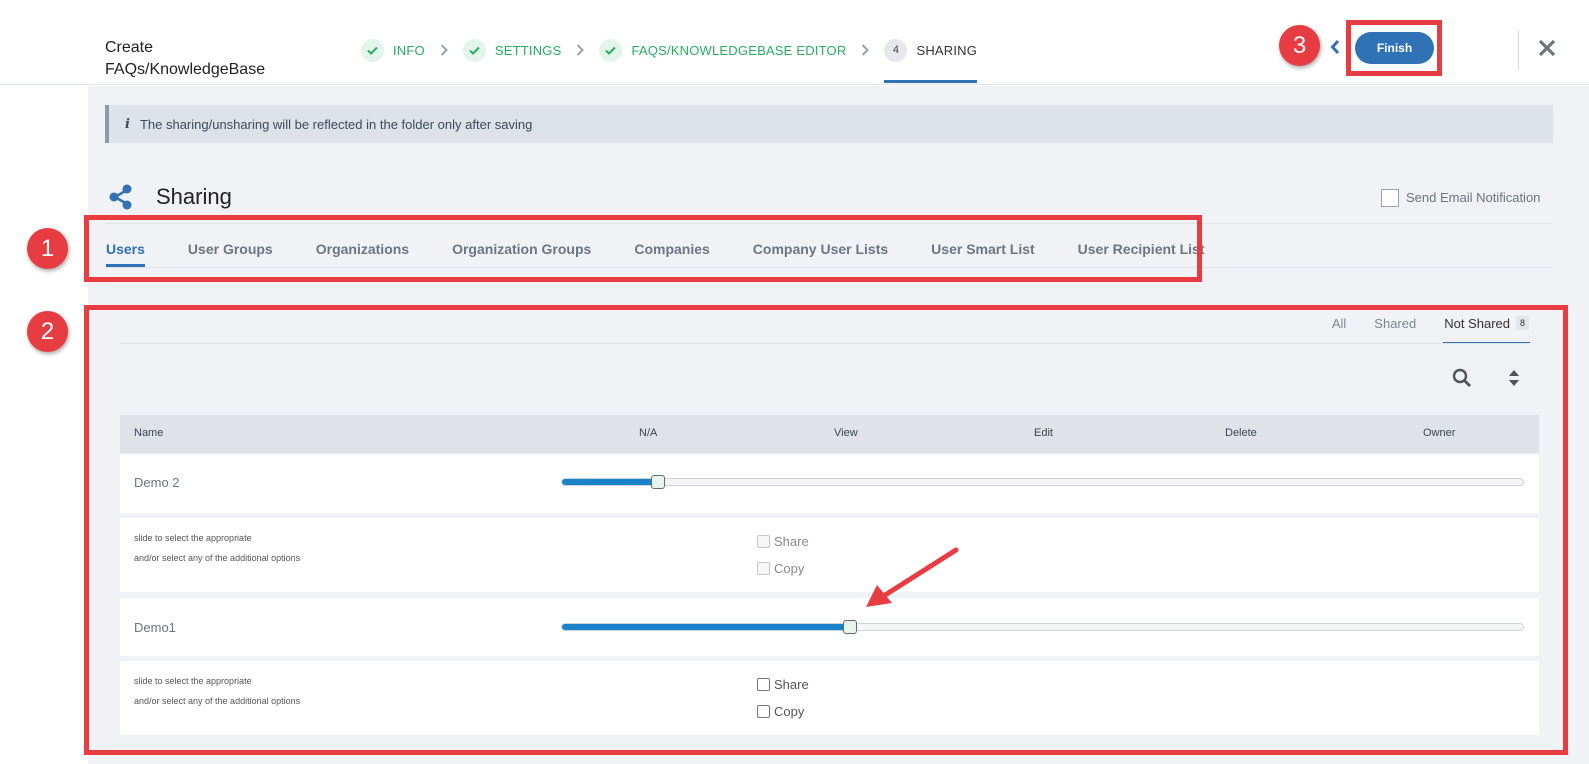  Describe the element at coordinates (127, 124) in the screenshot. I see `info-icon: i` at that location.